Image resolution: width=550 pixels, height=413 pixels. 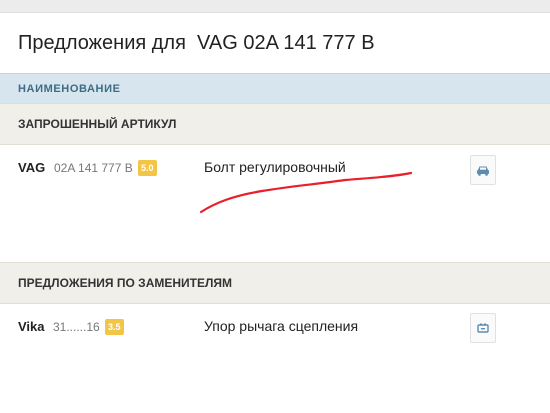 What do you see at coordinates (275, 88) in the screenshot?
I see `column-header: НАИМЕНОВАНИЕ` at bounding box center [275, 88].